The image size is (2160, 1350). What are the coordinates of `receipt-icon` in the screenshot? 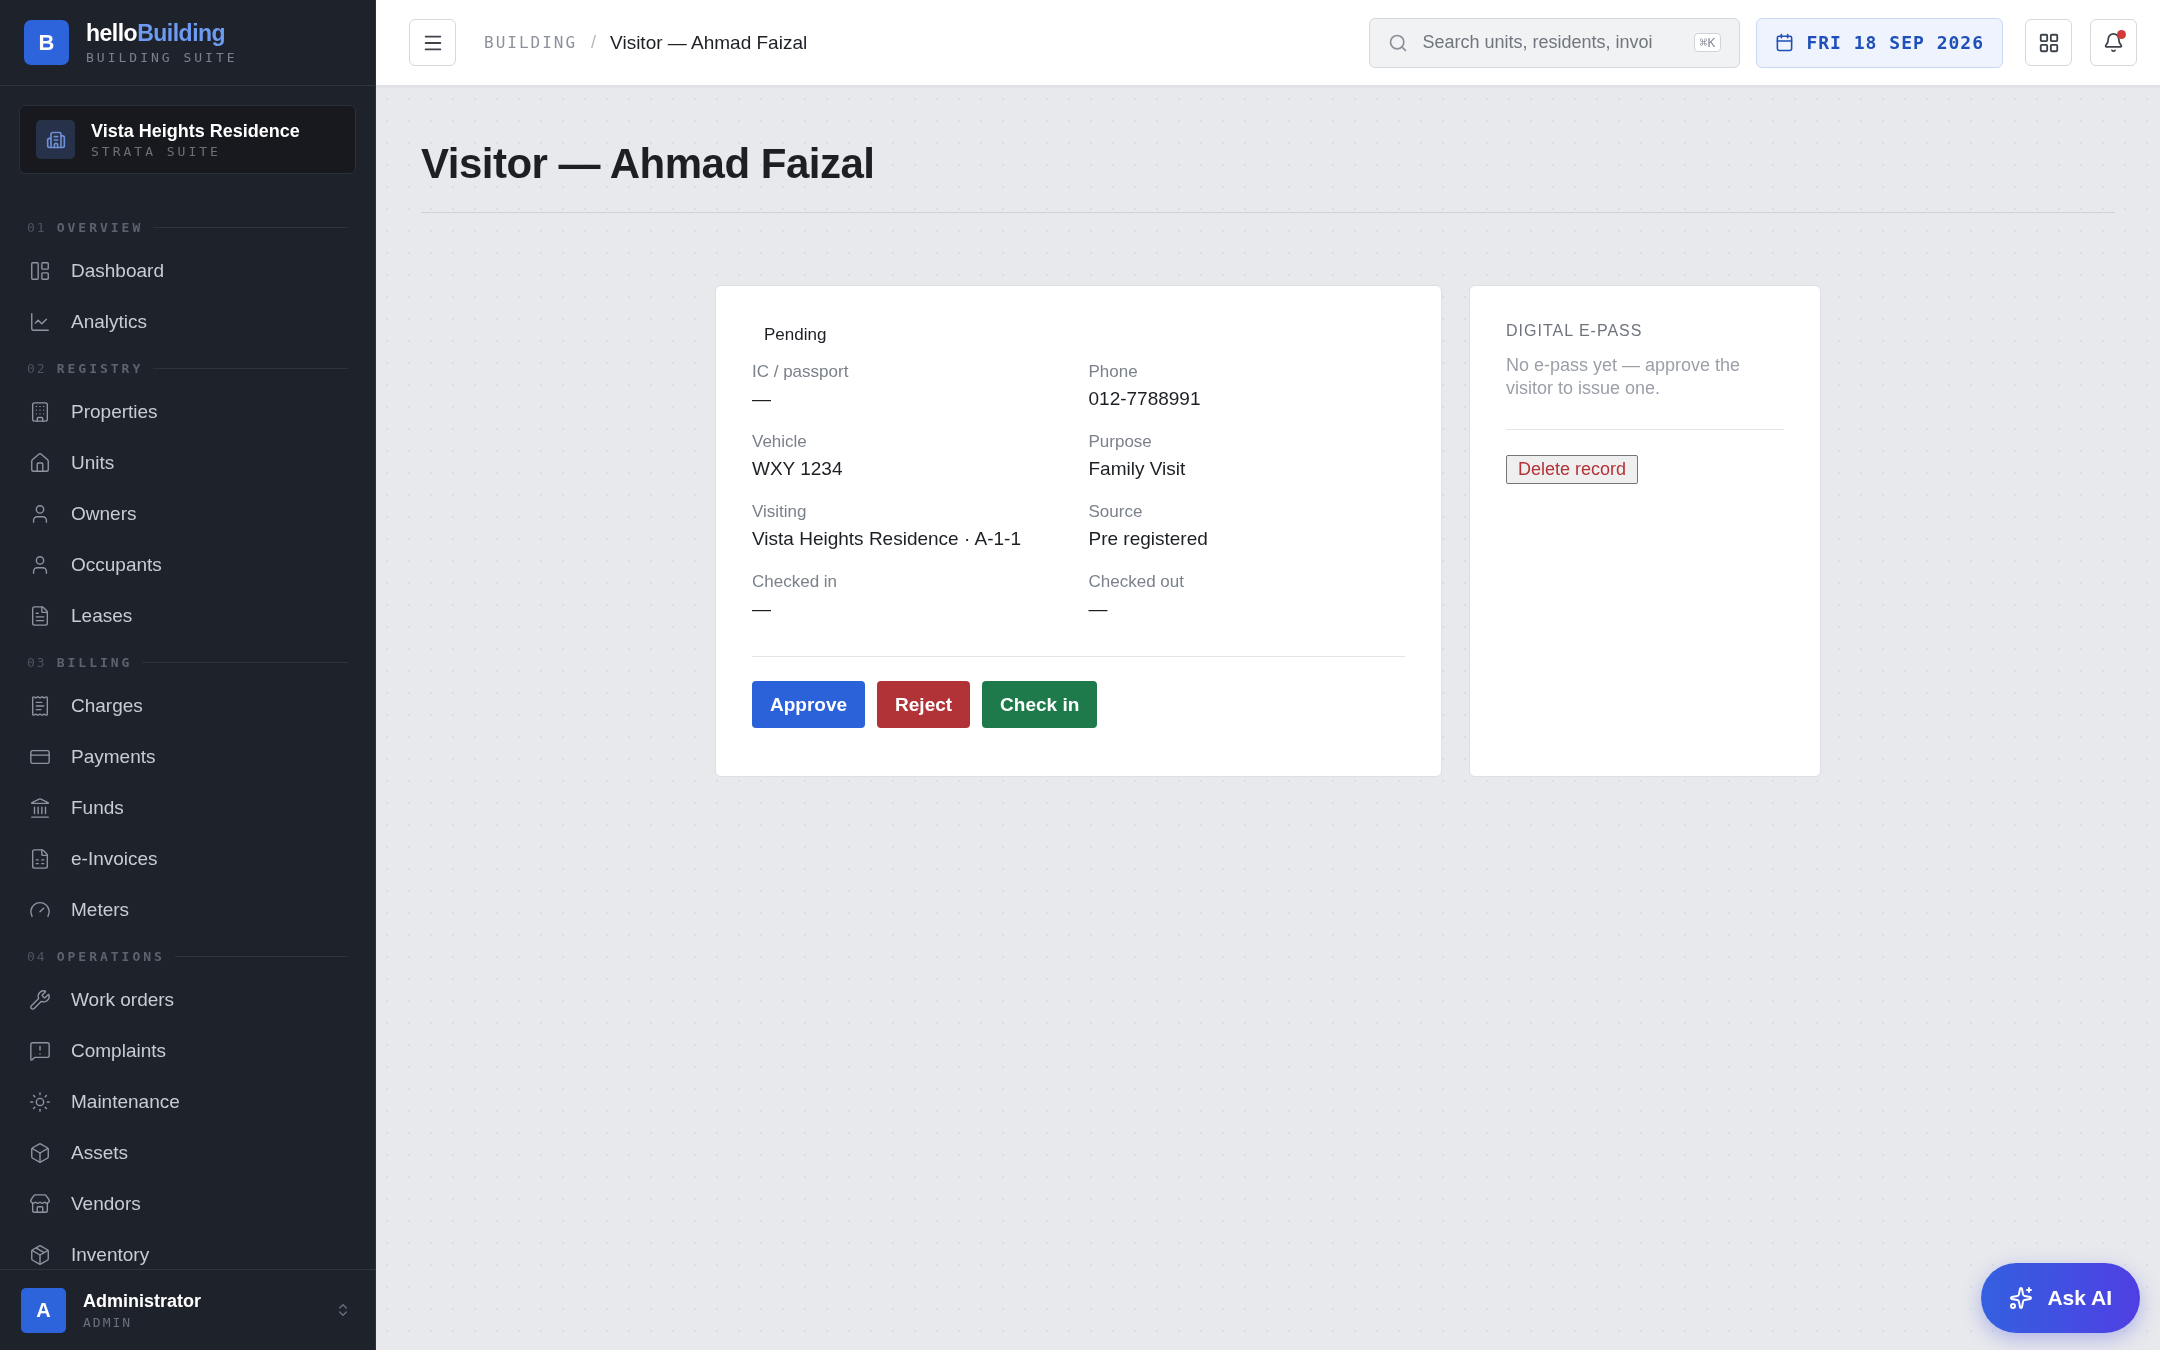 It's located at (40, 705).